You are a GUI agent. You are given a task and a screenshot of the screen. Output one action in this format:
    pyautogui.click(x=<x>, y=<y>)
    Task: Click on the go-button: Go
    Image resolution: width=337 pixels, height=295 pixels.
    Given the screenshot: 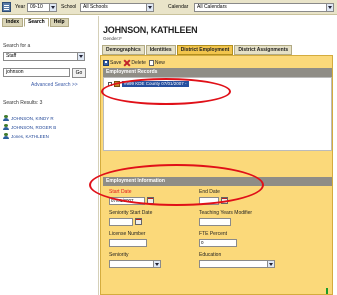 What is the action you would take?
    pyautogui.click(x=79, y=73)
    